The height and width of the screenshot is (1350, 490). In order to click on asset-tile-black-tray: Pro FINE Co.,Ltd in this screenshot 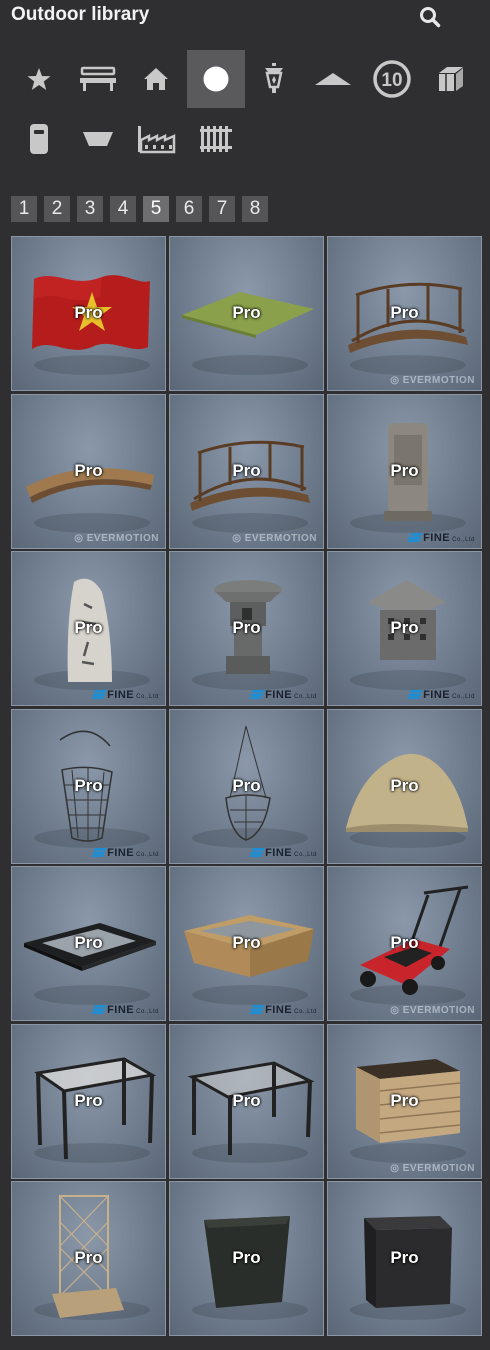, I will do `click(88, 943)`.